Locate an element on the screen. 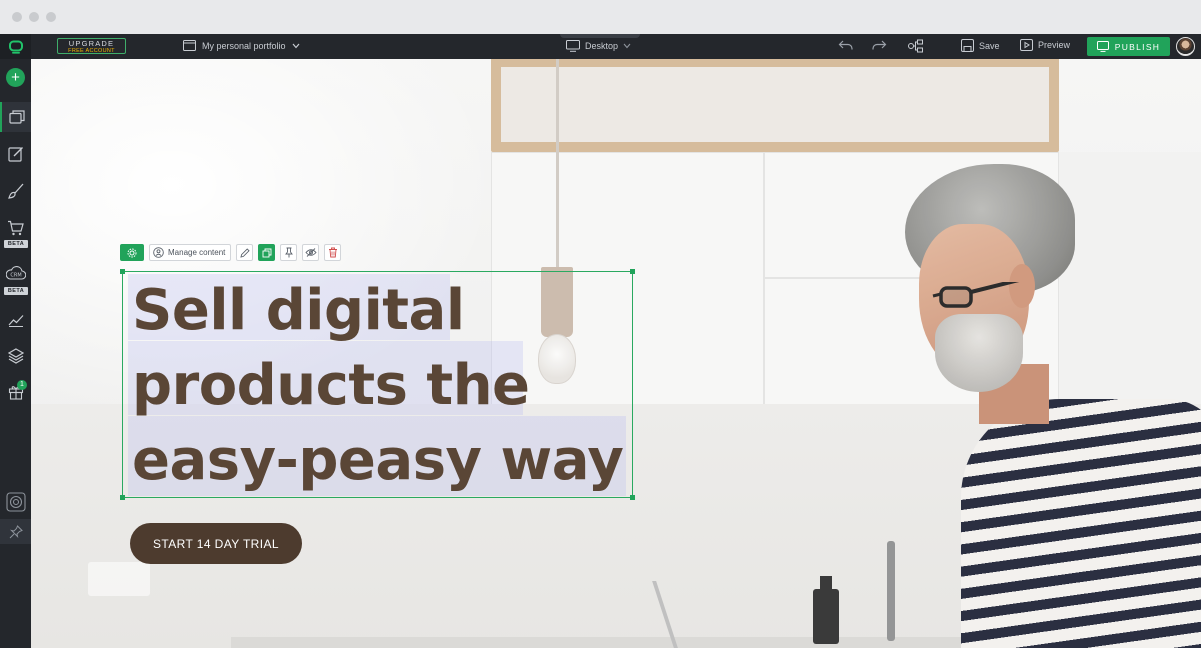 Image resolution: width=1201 pixels, height=648 pixels. save-label: Save is located at coordinates (989, 45).